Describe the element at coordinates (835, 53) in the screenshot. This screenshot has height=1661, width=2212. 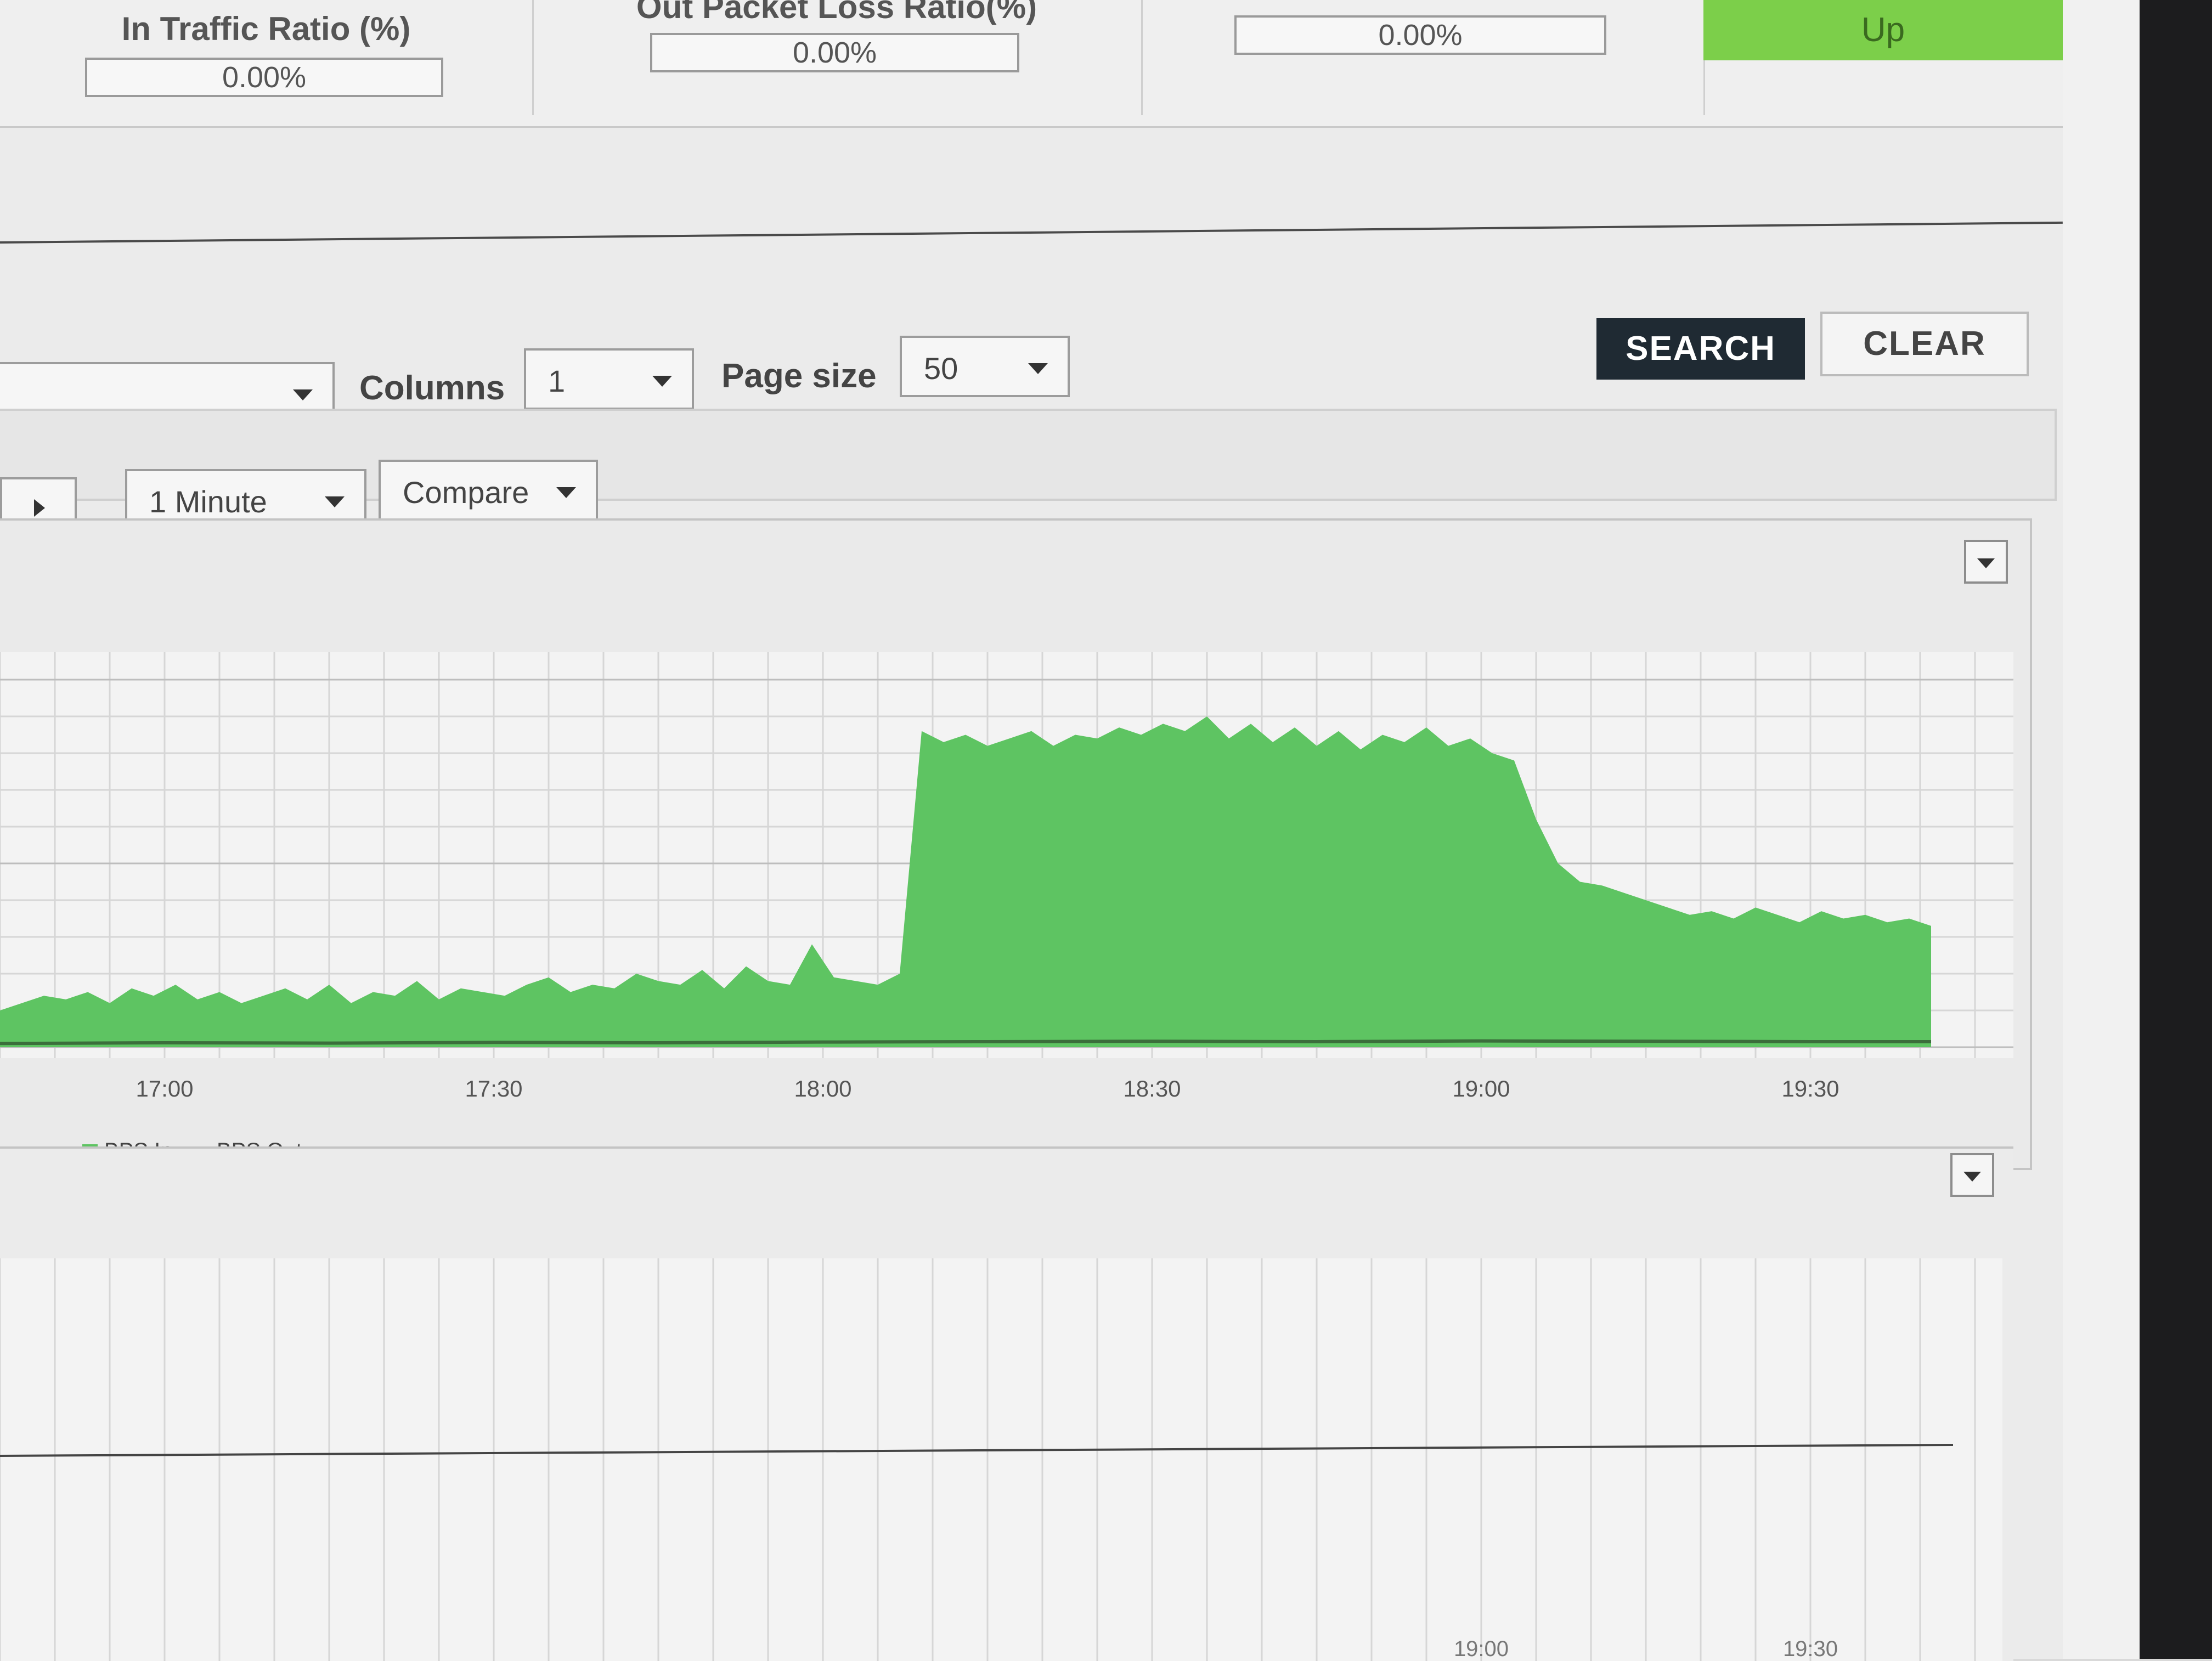
I see `stat-value-out-packet-loss: 0.00%` at that location.